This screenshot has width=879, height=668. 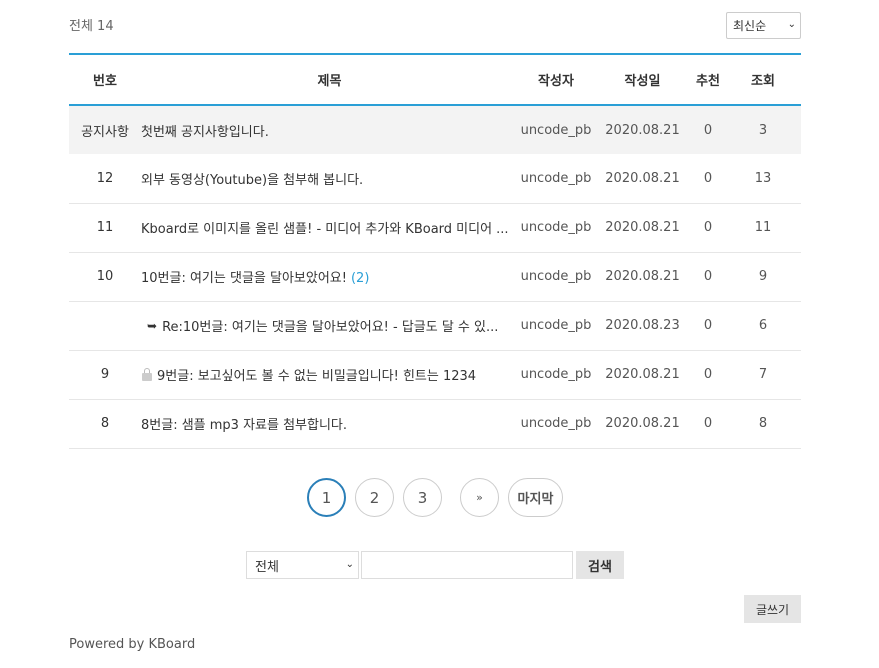 I want to click on row-num: 12, so click(x=105, y=179).